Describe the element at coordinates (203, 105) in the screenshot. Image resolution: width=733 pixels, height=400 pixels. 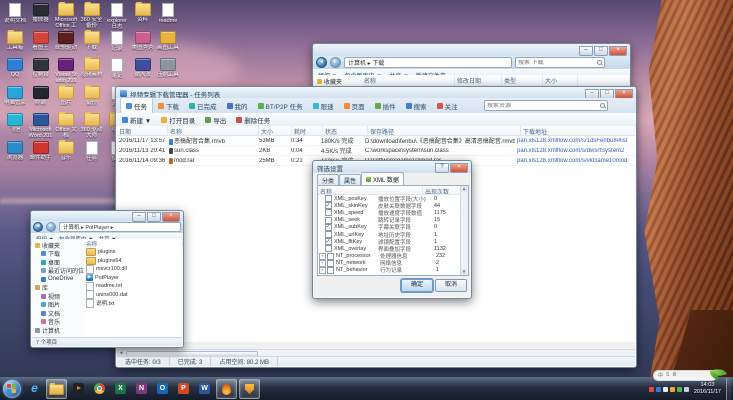
I see `tab-已完成: 已完成` at that location.